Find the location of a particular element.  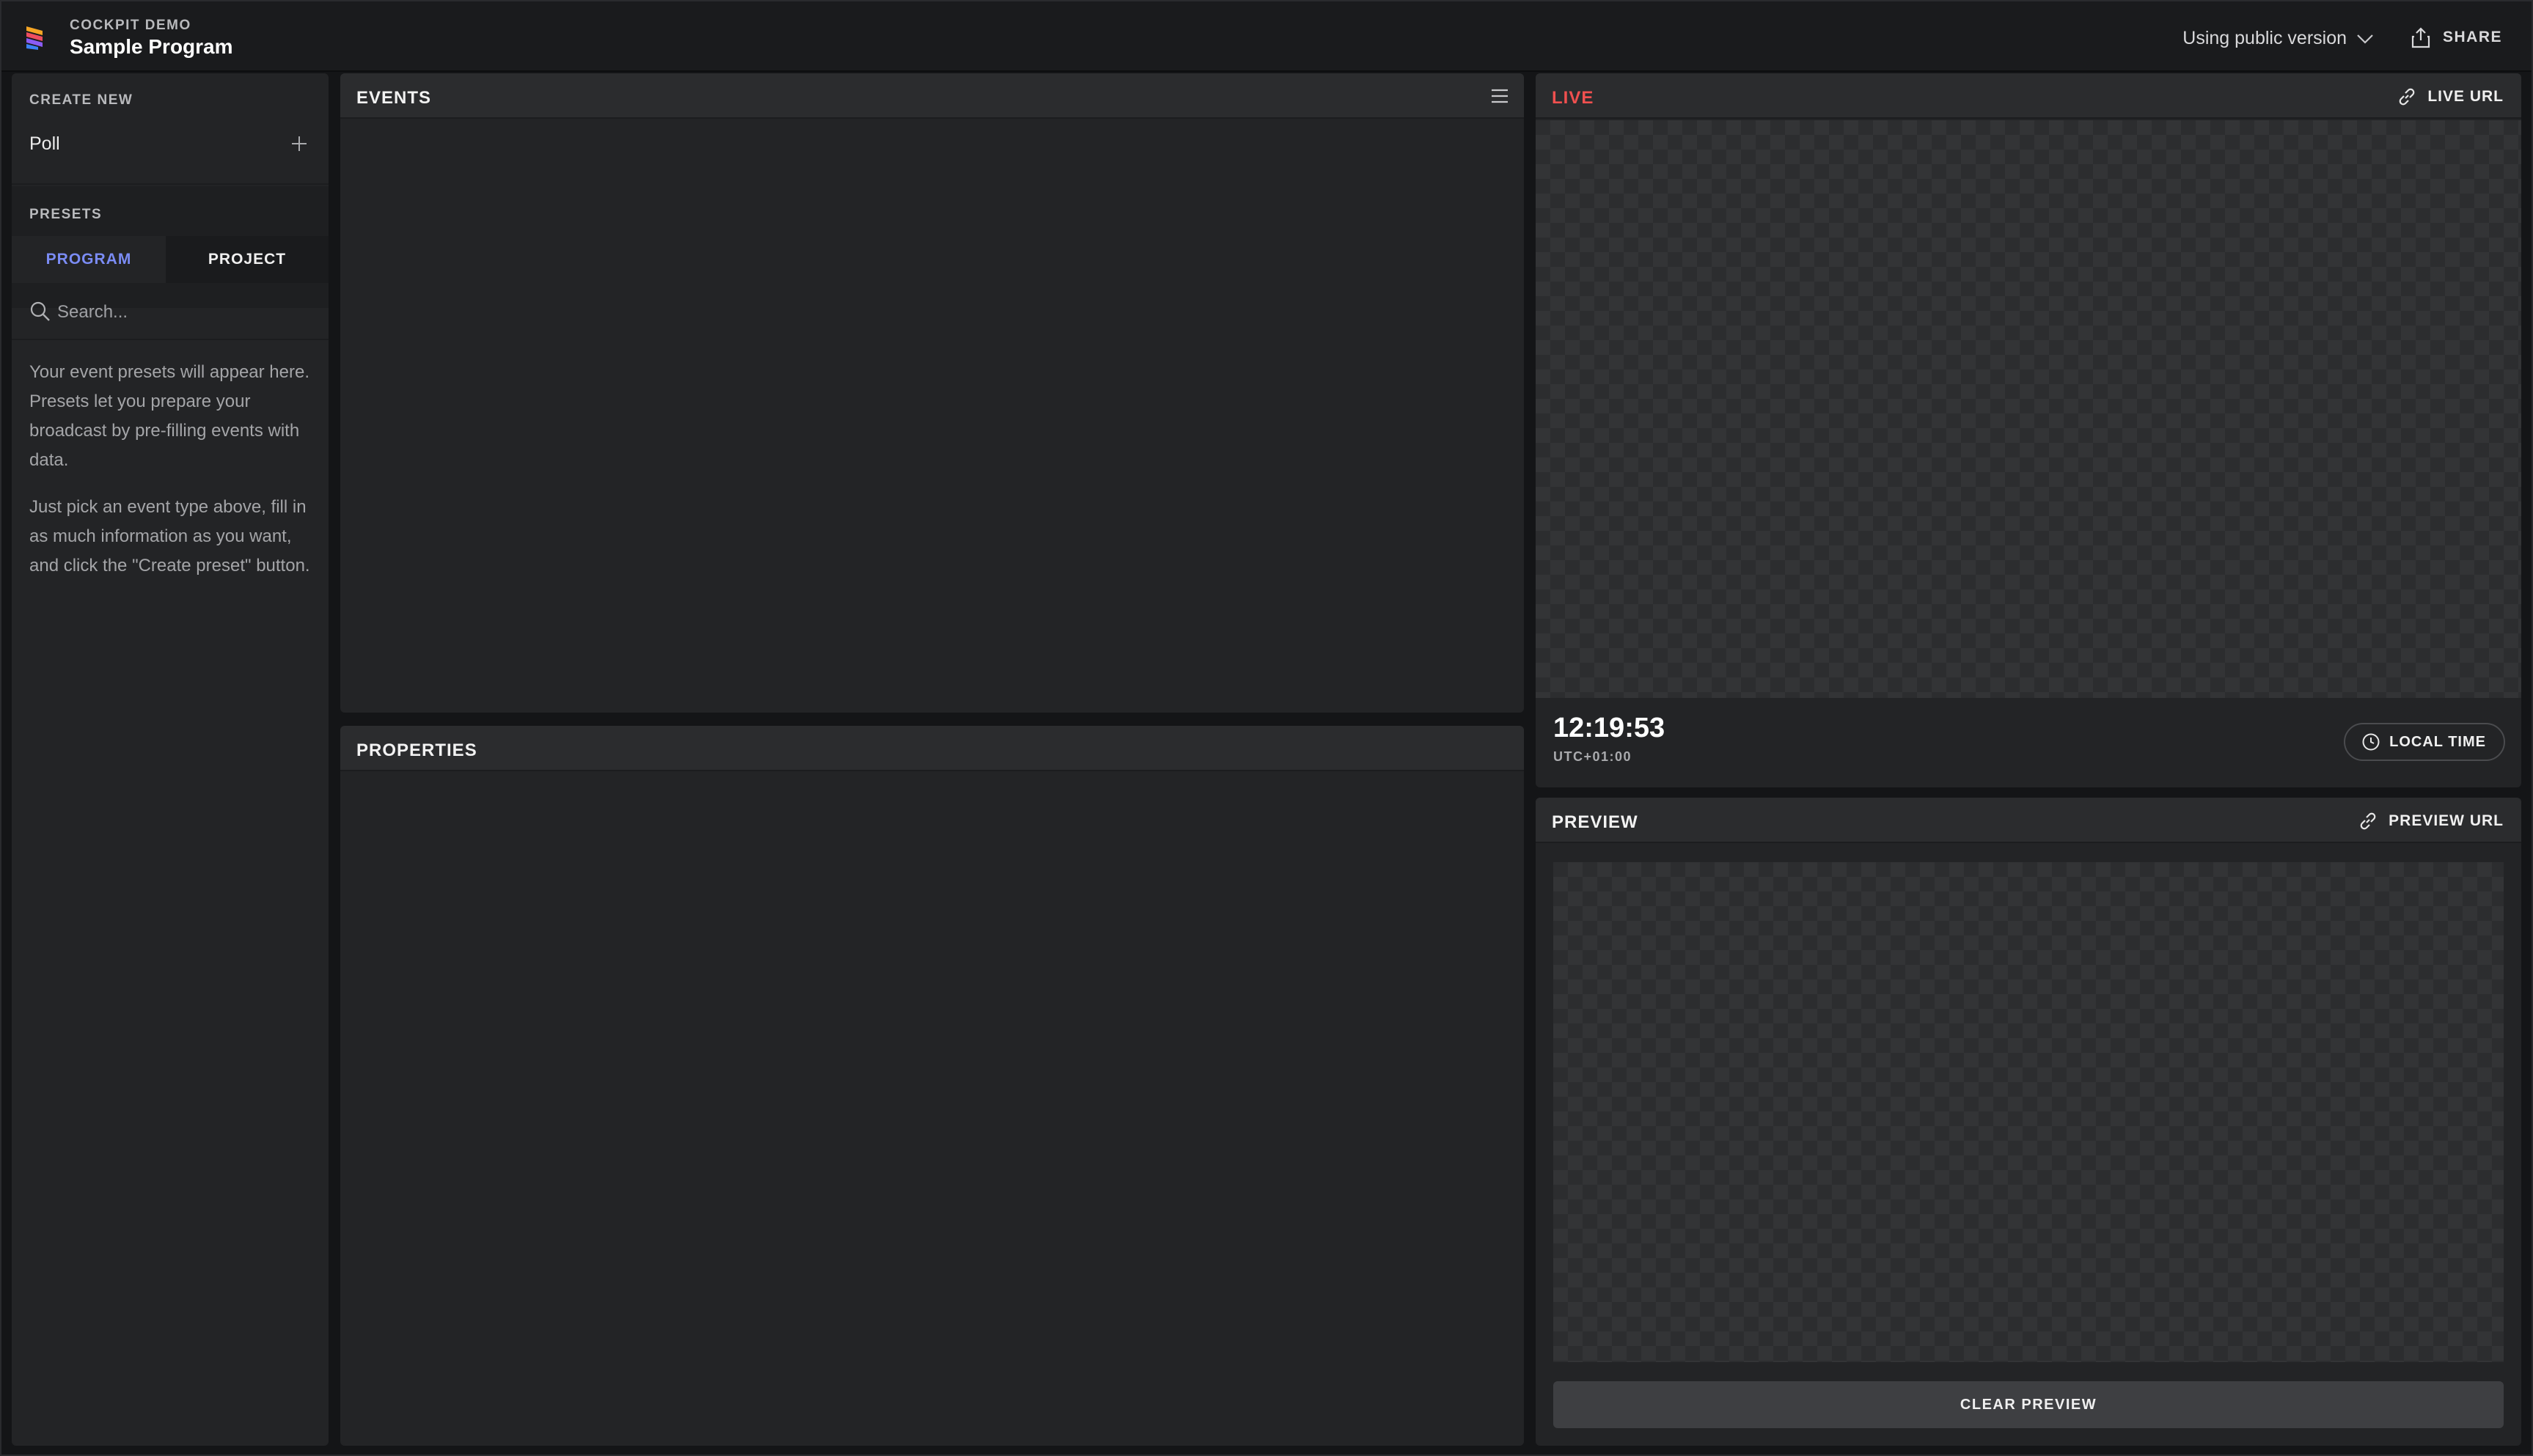

local-time-button: LOCAL TIME is located at coordinates (2424, 742).